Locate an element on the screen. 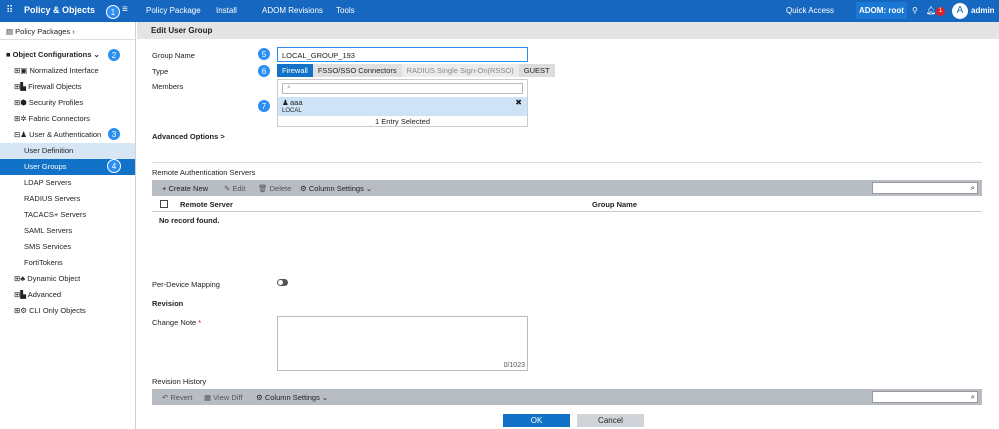 This screenshot has width=999, height=429. remove-member-icon: ✖ is located at coordinates (518, 102).